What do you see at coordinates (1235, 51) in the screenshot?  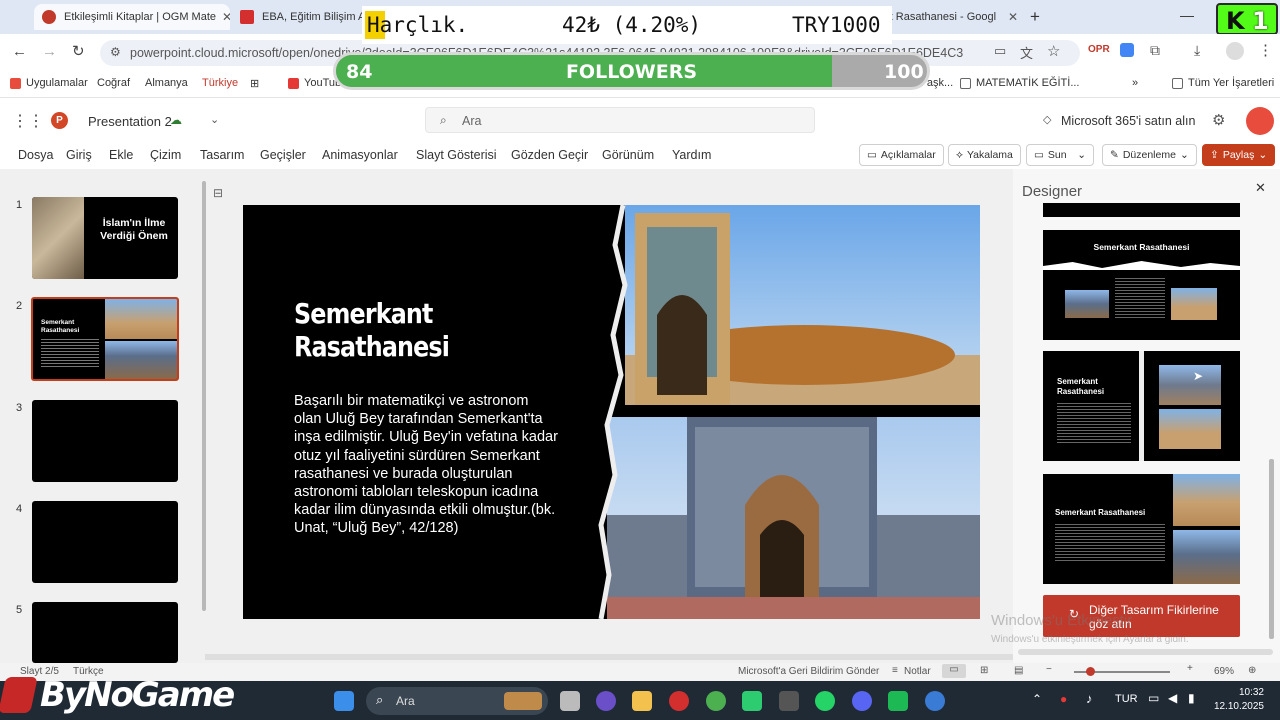 I see `profile-avatar` at bounding box center [1235, 51].